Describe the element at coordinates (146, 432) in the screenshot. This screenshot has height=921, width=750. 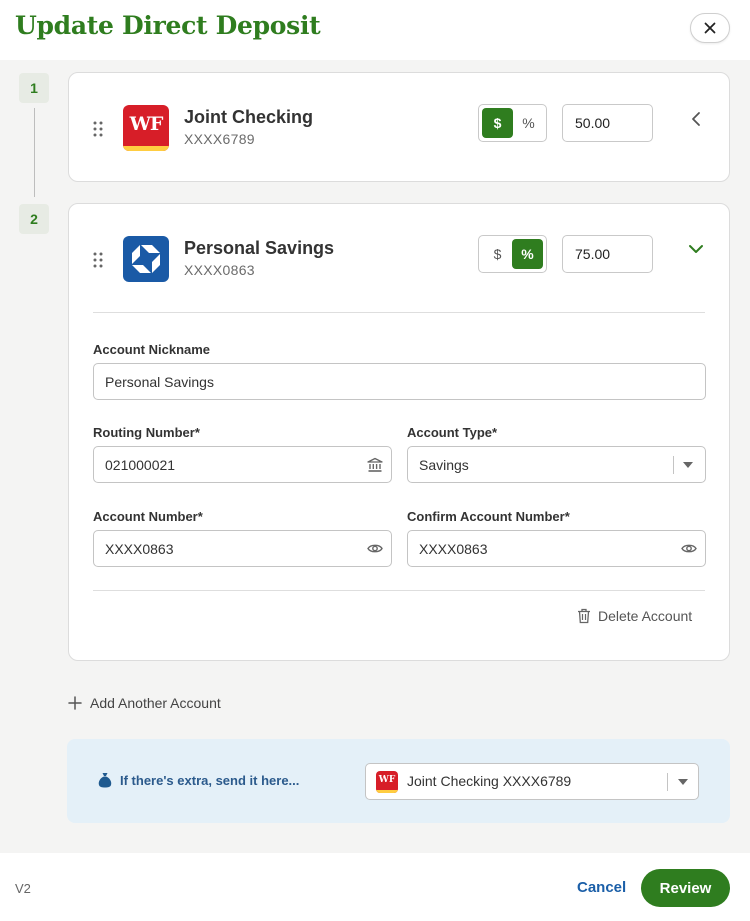
I see `routing-number-label: Routing Number*` at that location.